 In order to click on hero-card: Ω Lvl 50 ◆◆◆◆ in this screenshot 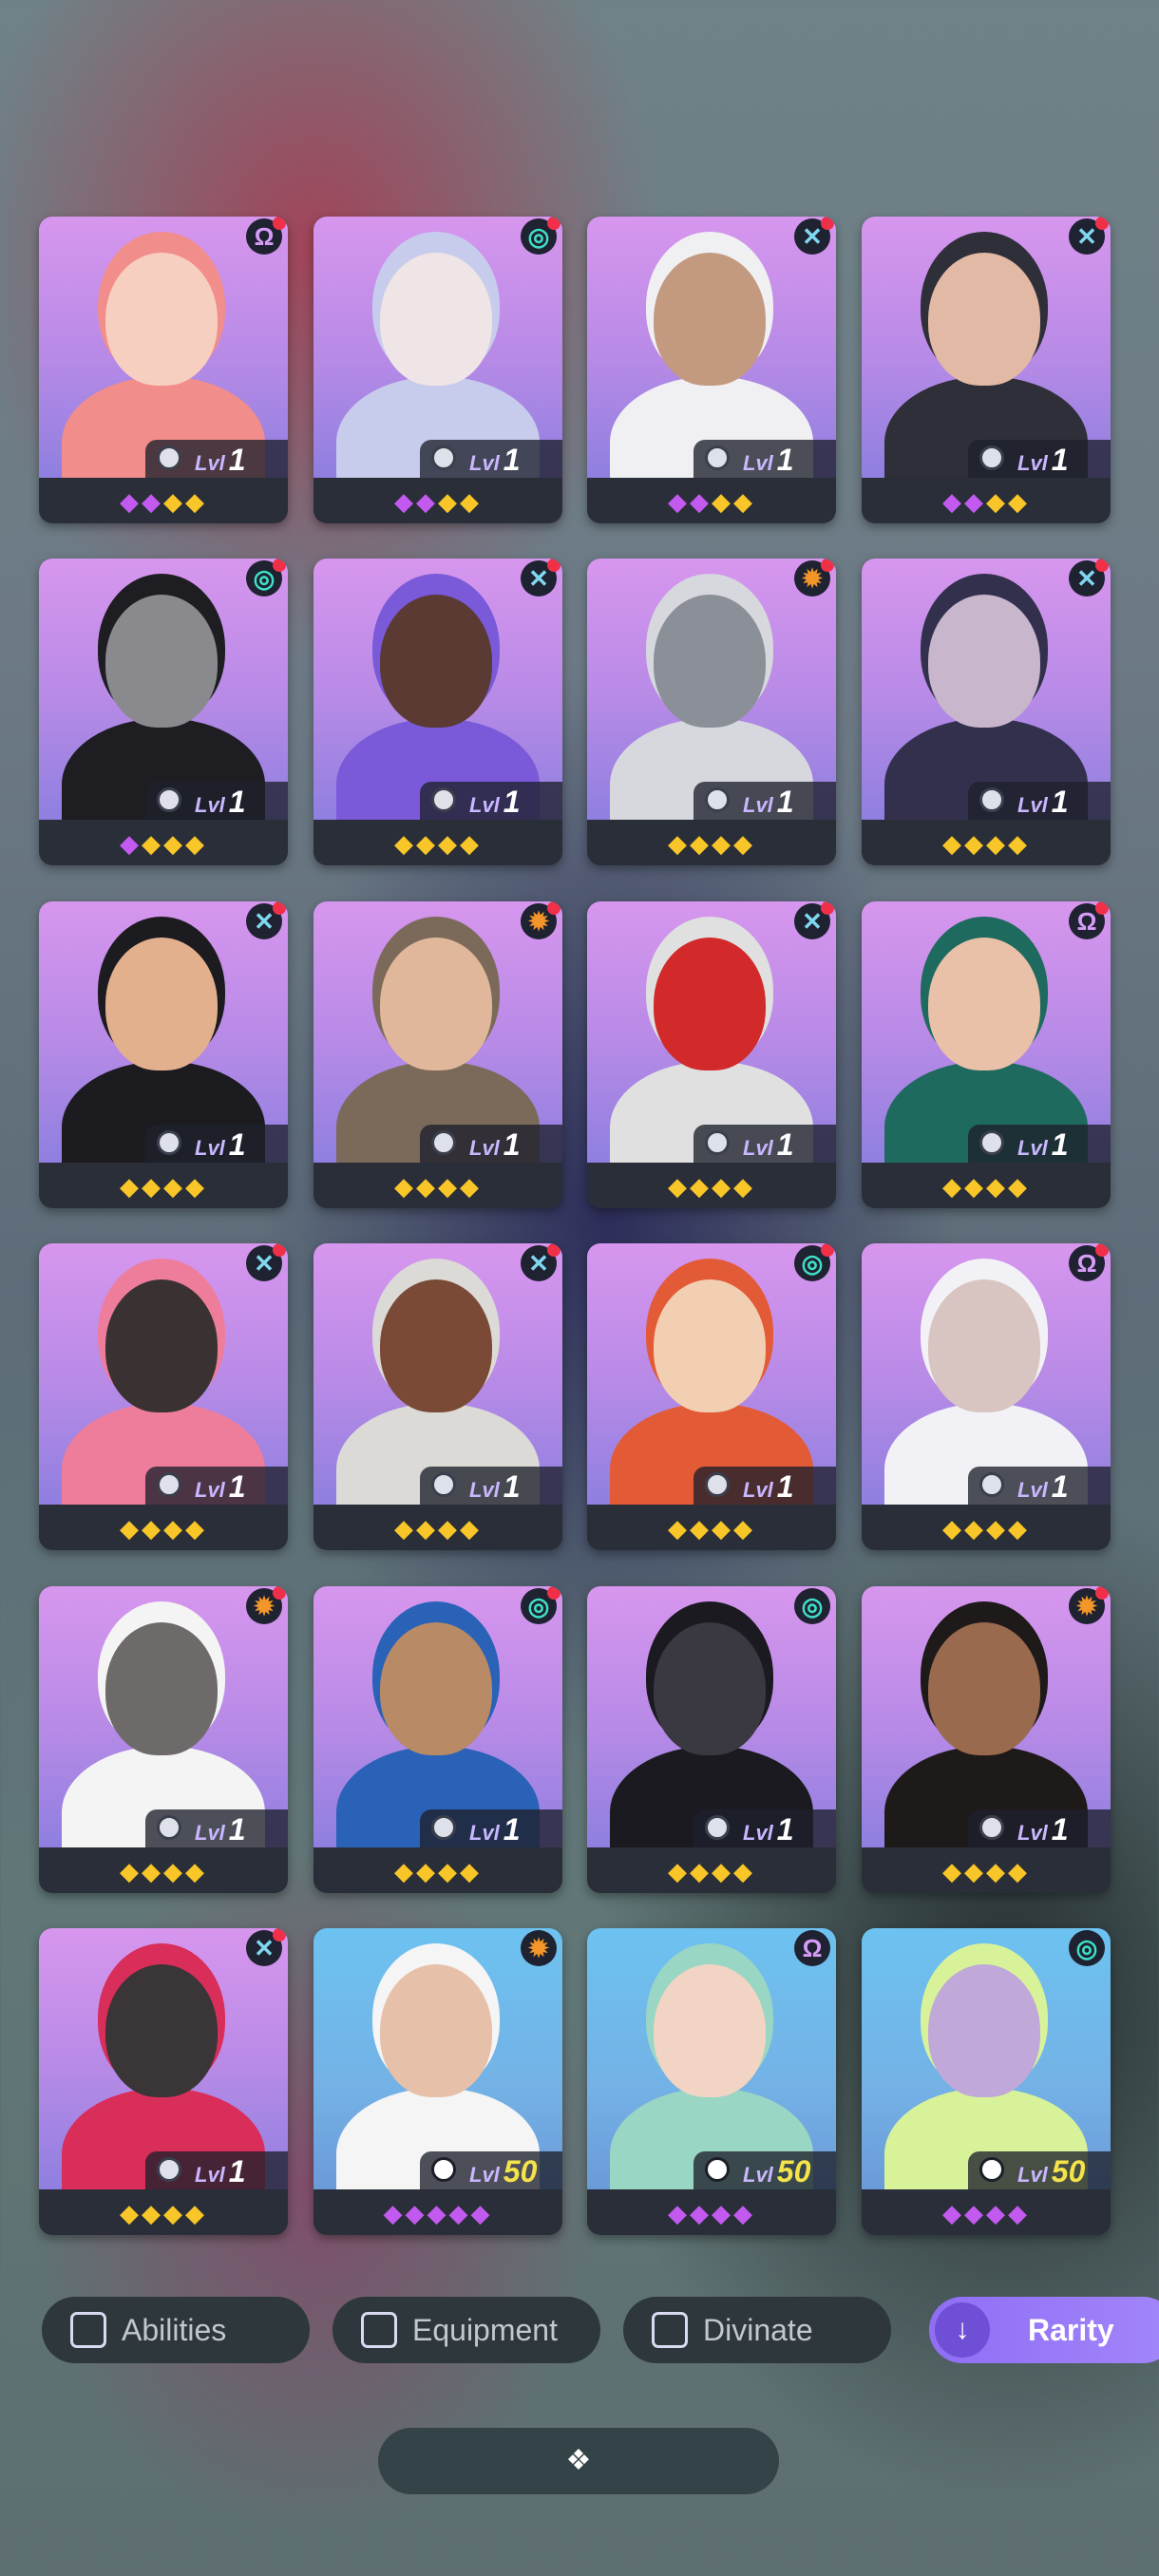, I will do `click(711, 2081)`.